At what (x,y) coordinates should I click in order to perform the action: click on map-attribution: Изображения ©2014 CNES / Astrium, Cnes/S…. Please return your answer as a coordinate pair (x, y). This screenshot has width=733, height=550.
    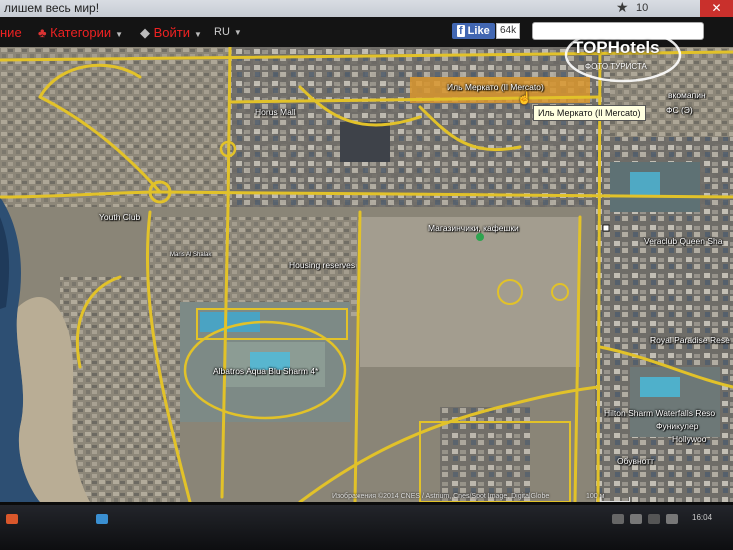
    Looking at the image, I should click on (441, 496).